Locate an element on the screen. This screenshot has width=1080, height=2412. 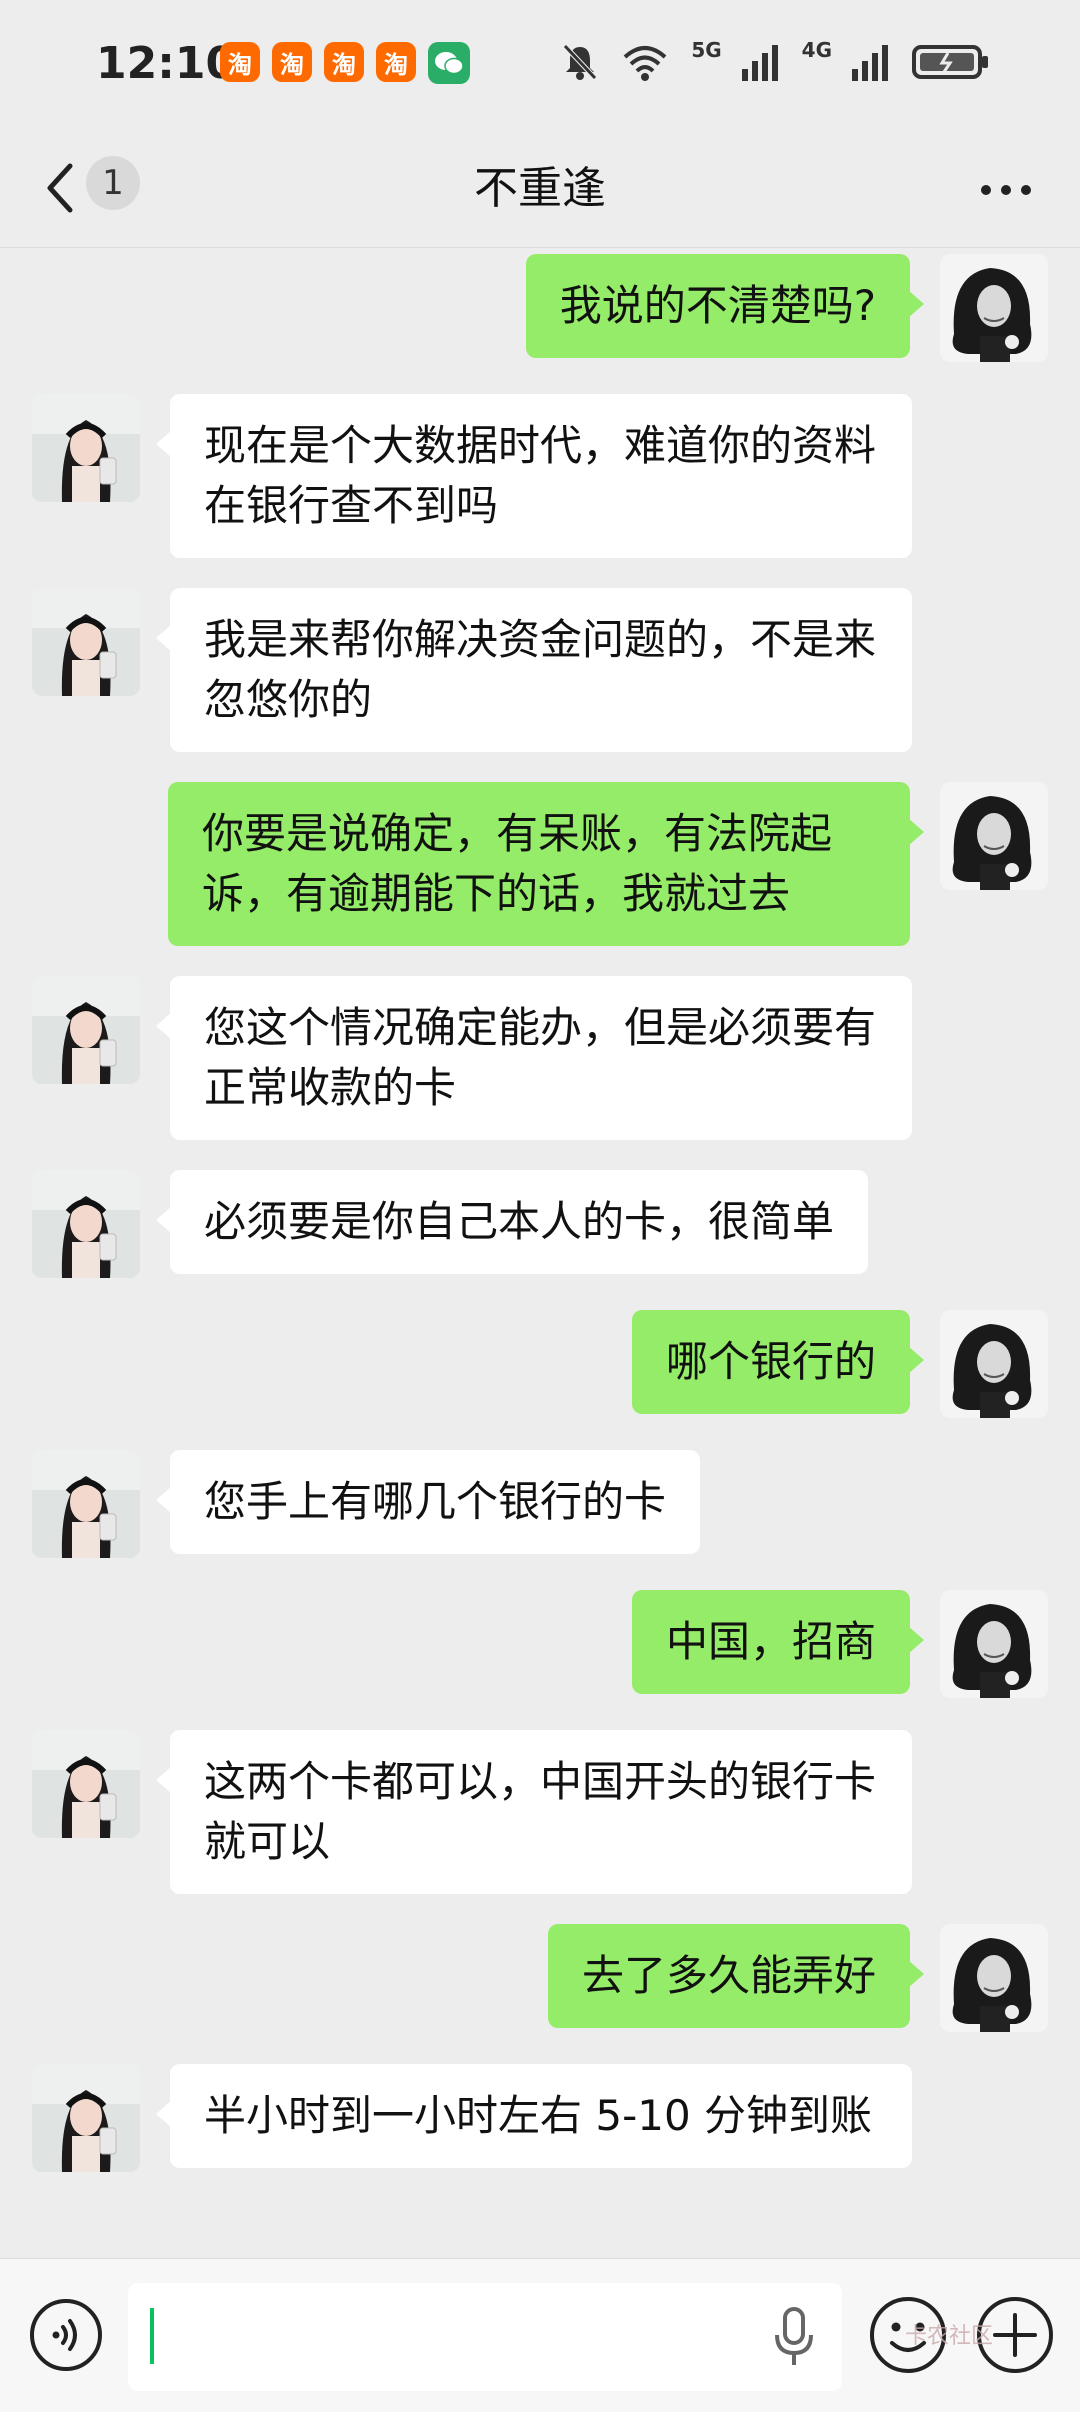
signal-4g-icon is located at coordinates (870, 63).